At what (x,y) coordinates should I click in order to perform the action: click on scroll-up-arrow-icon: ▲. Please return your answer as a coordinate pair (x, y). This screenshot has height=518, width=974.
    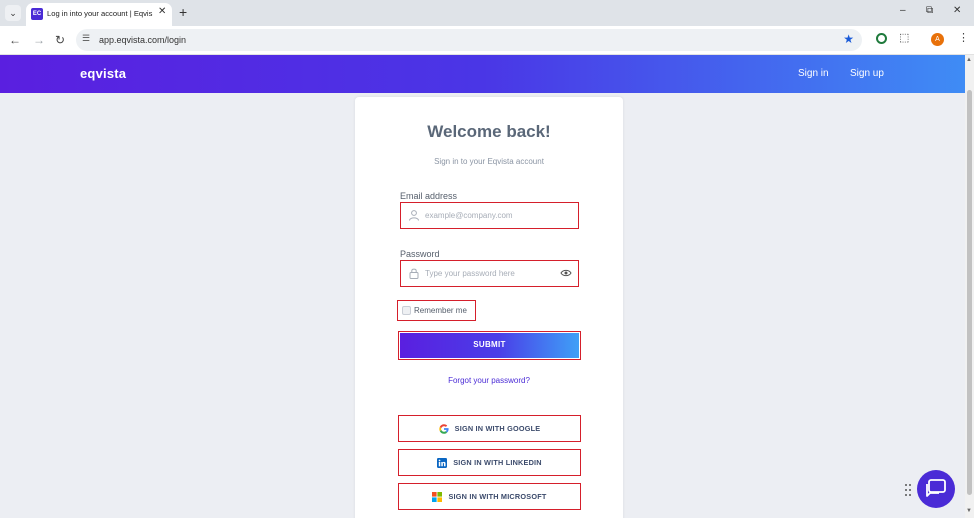
    Looking at the image, I should click on (969, 60).